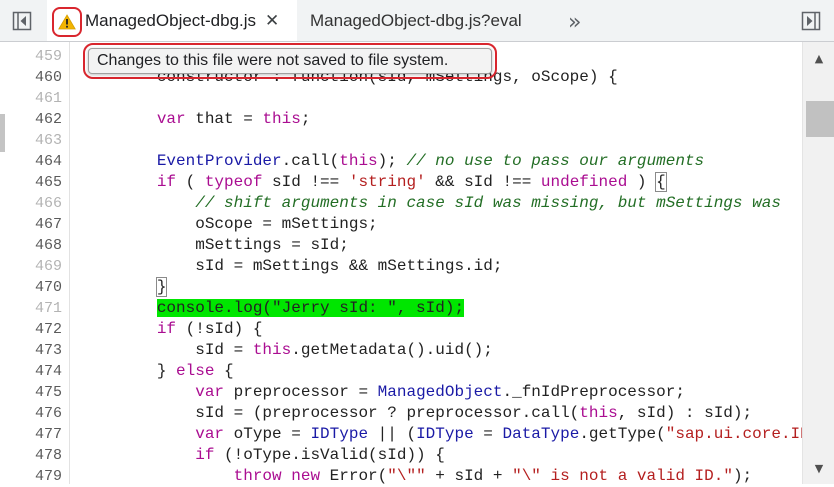  I want to click on line-number: 471, so click(48, 308).